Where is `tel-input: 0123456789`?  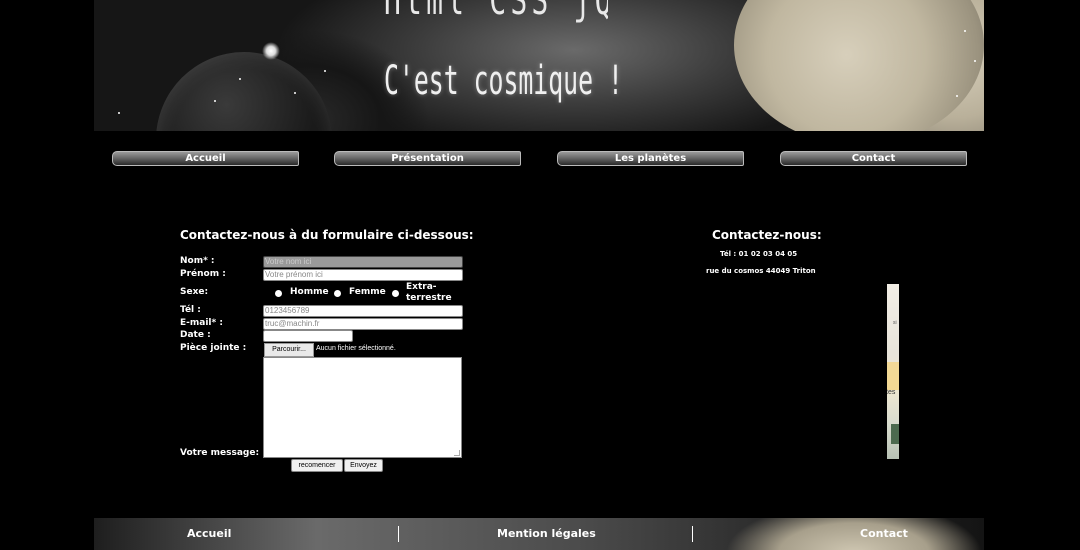 tel-input: 0123456789 is located at coordinates (363, 311).